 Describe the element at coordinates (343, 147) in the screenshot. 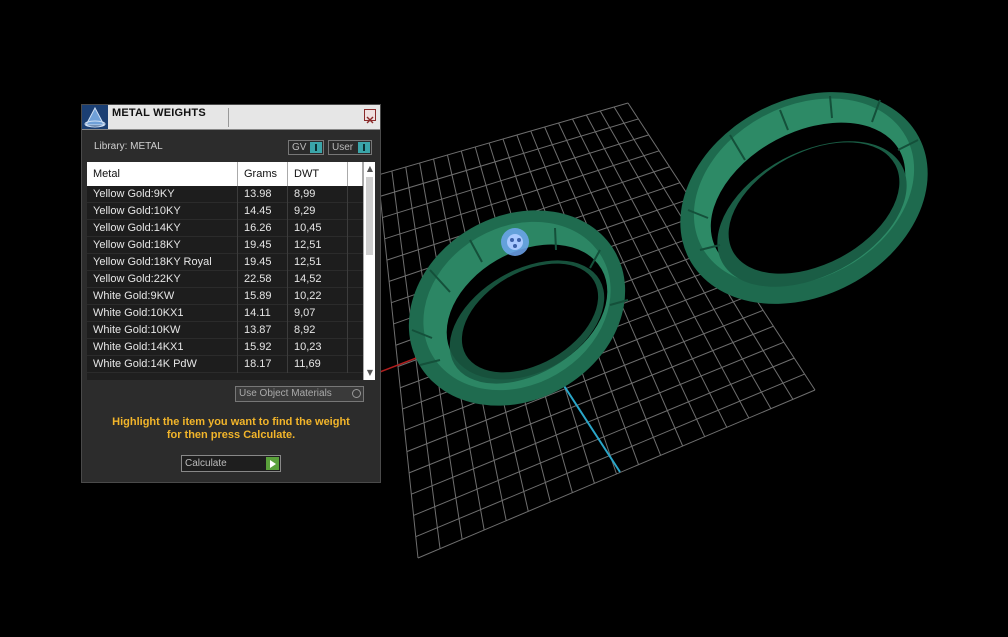

I see `user-toggle-label: User` at that location.